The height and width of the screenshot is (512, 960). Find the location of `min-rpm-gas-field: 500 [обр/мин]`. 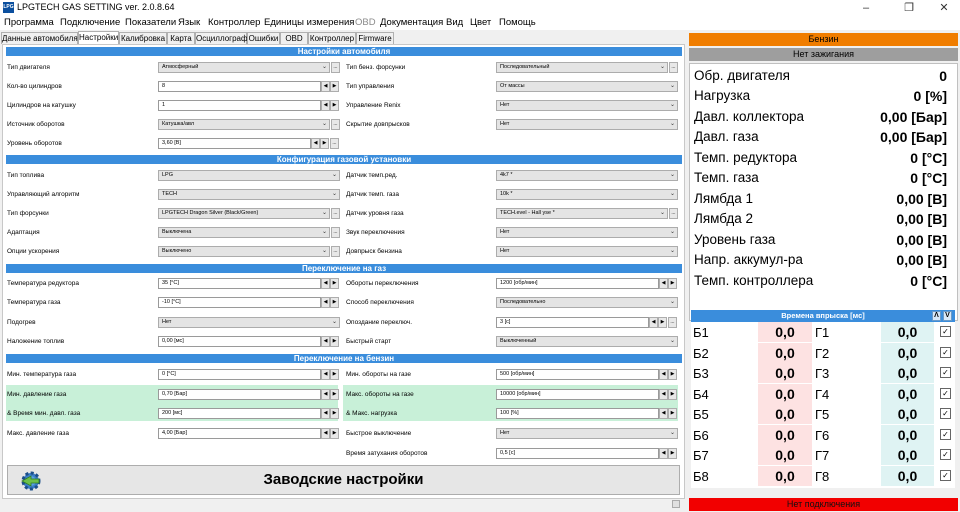

min-rpm-gas-field: 500 [обр/мин] is located at coordinates (577, 374).